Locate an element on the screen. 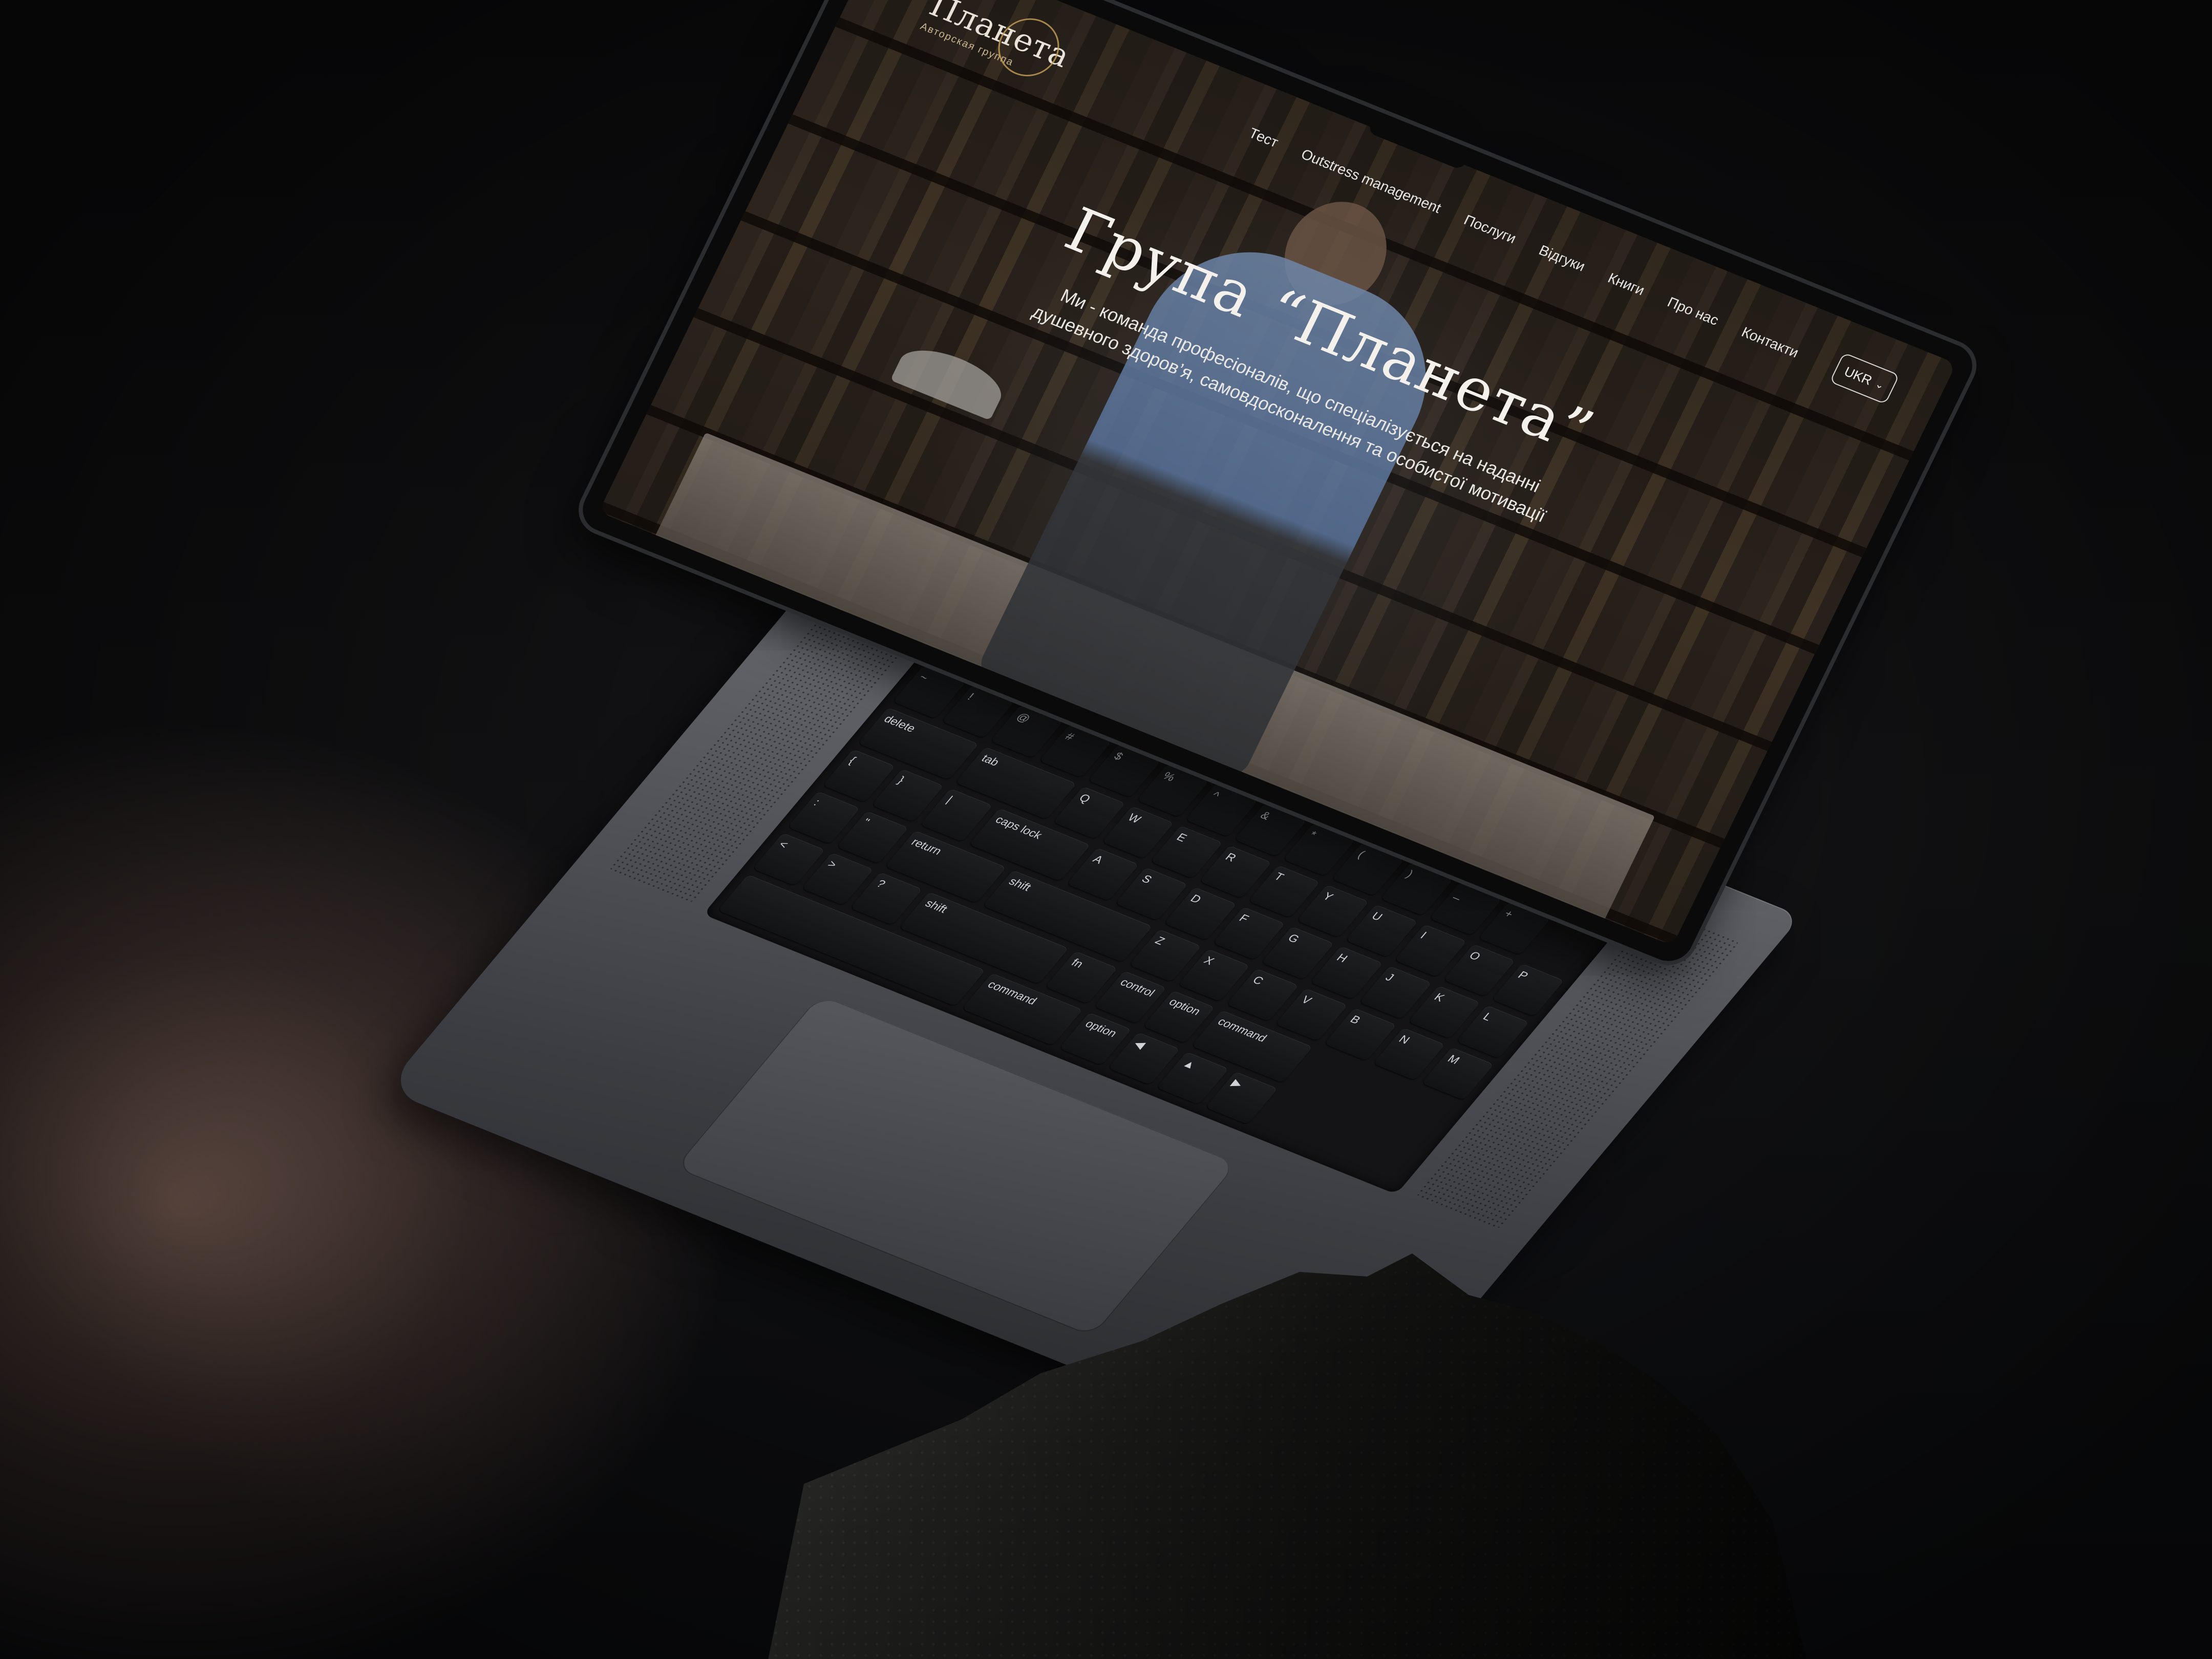 This screenshot has height=1659, width=2212. language-selector: UKR ⌄ is located at coordinates (1864, 378).